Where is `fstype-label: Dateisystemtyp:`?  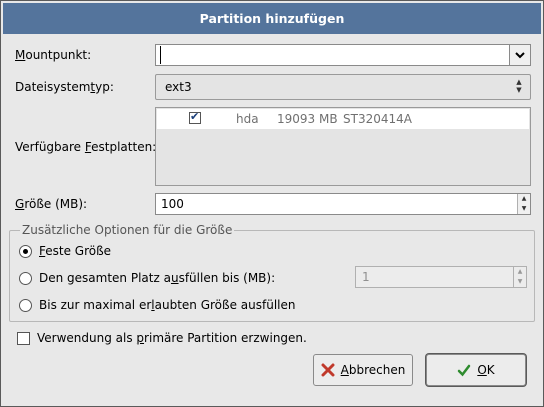
fstype-label: Dateisystemtyp: is located at coordinates (64, 87).